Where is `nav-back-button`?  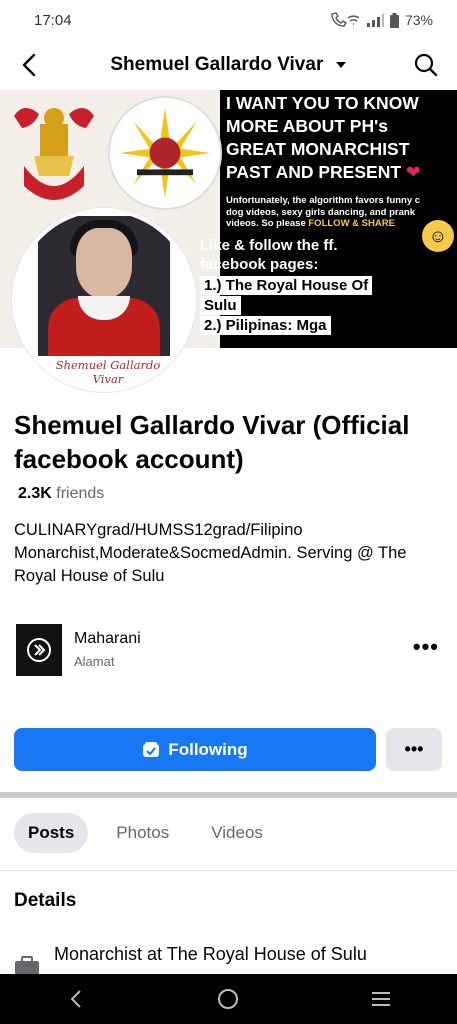
nav-back-button is located at coordinates (76, 999).